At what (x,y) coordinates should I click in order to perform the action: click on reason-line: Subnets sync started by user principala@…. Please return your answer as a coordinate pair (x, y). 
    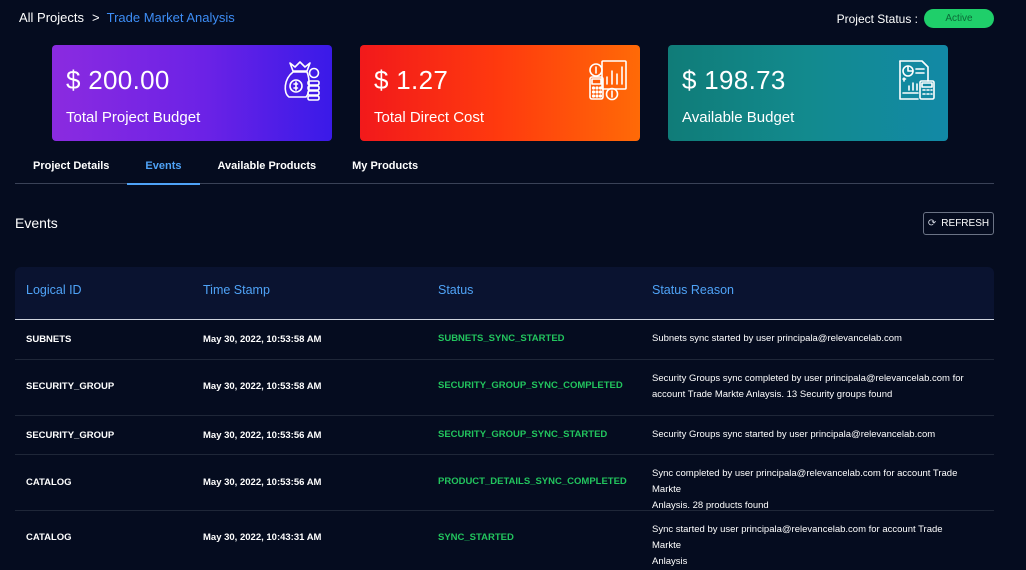
    Looking at the image, I should click on (777, 338).